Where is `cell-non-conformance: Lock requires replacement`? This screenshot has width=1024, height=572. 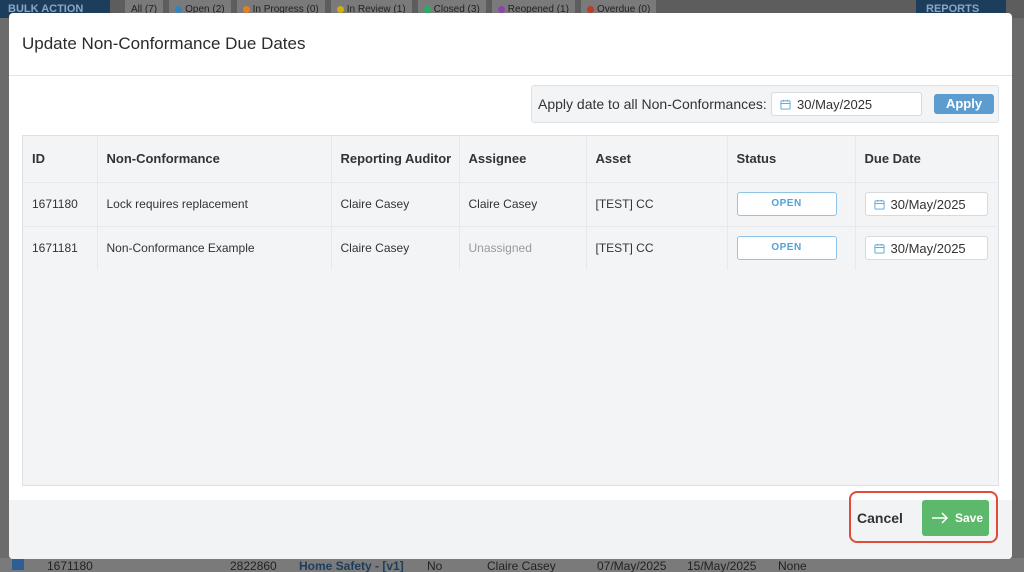 cell-non-conformance: Lock requires replacement is located at coordinates (213, 203).